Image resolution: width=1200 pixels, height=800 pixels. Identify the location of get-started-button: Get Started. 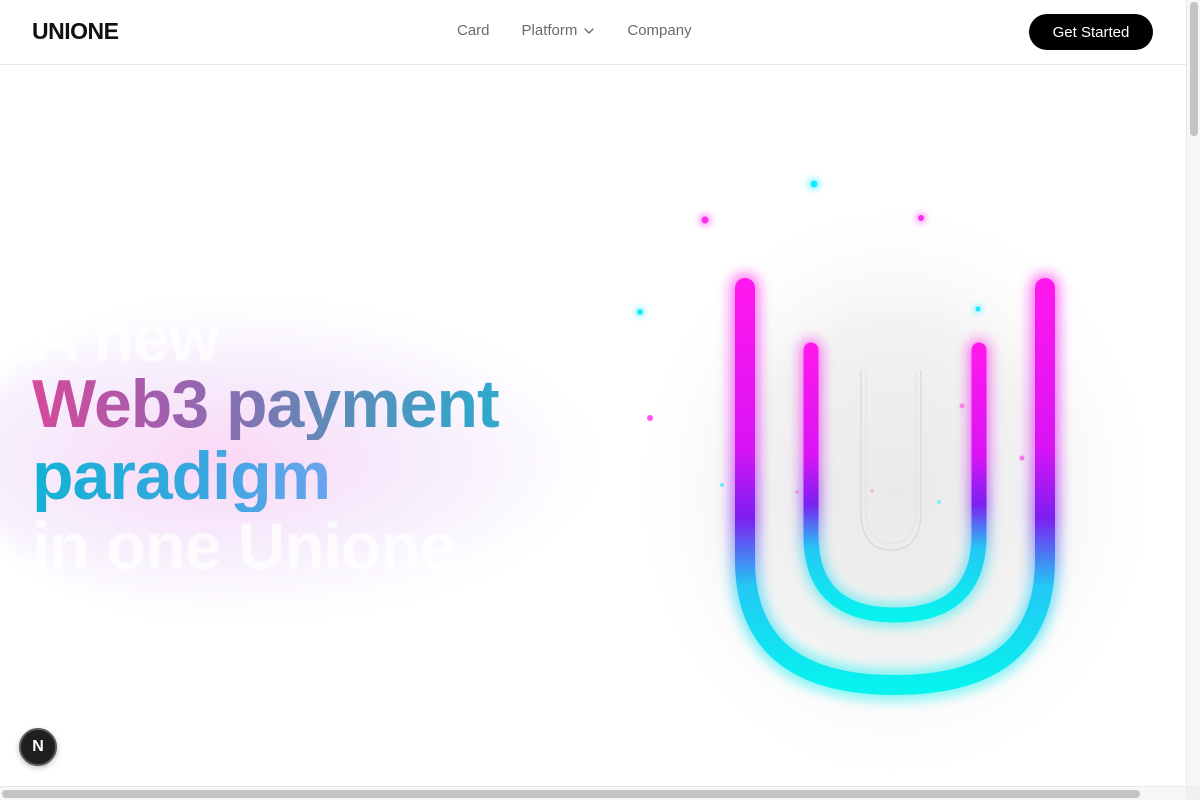
(1091, 32).